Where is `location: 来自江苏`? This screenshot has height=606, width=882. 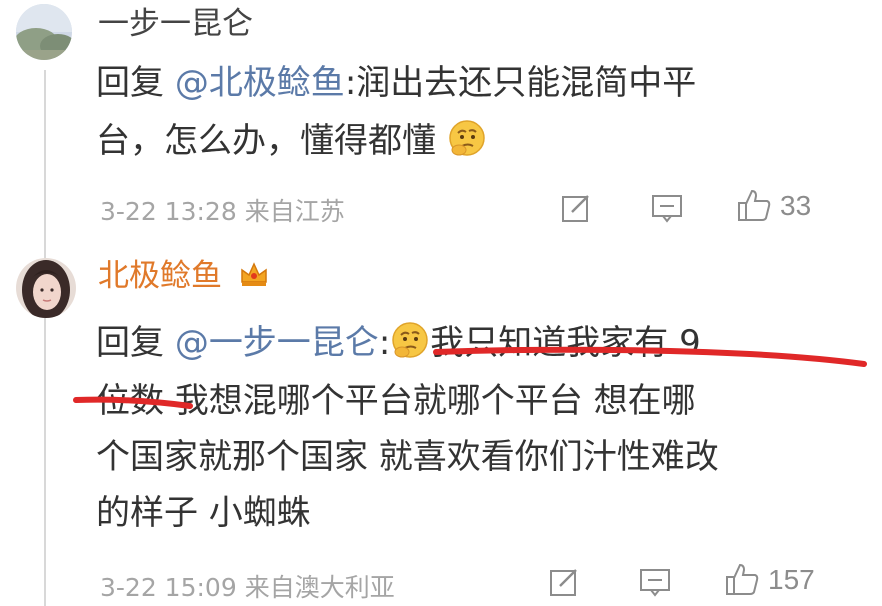
location: 来自江苏 is located at coordinates (294, 211).